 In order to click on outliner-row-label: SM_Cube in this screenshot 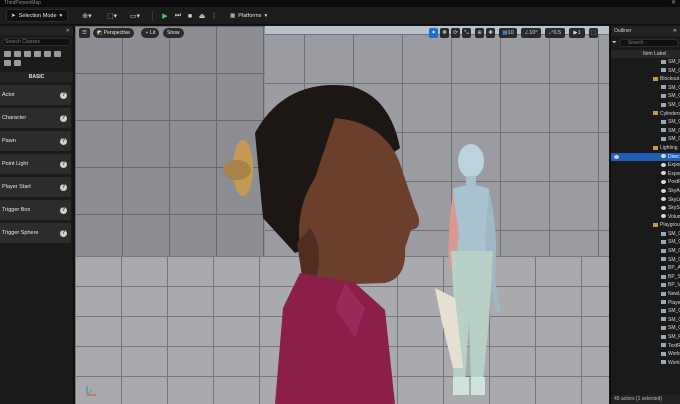, I will do `click(674, 70)`.